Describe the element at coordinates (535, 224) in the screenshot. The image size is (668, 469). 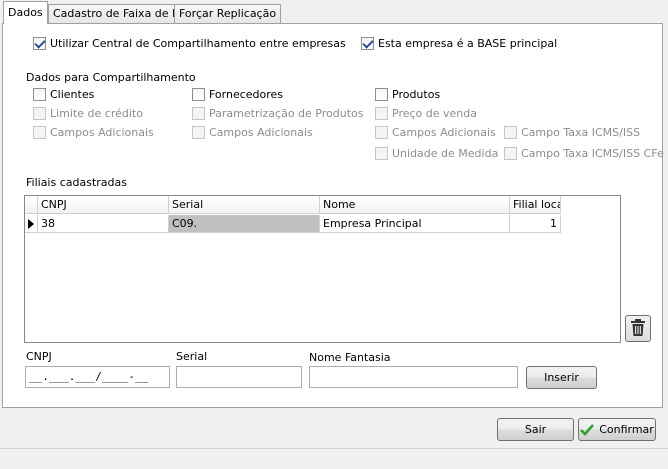
I see `cell-filial-local: 1` at that location.